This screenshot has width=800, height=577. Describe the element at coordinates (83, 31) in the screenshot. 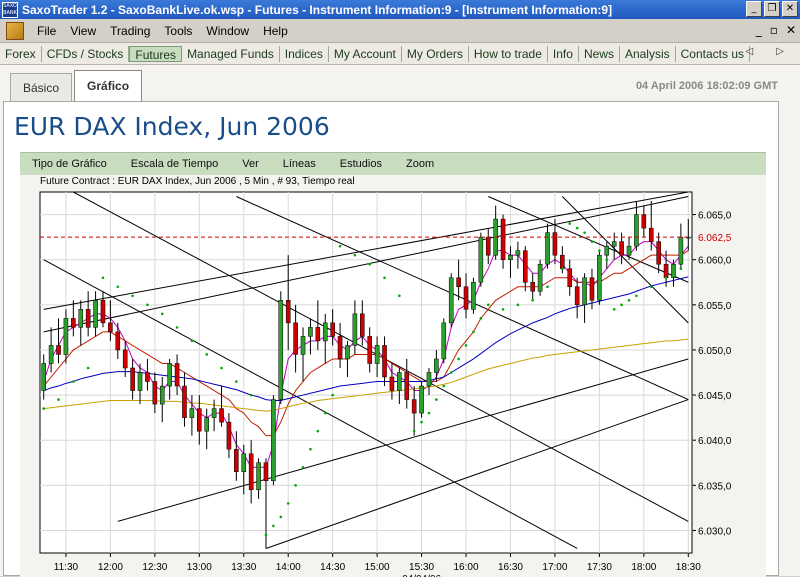

I see `menu-view: View` at that location.